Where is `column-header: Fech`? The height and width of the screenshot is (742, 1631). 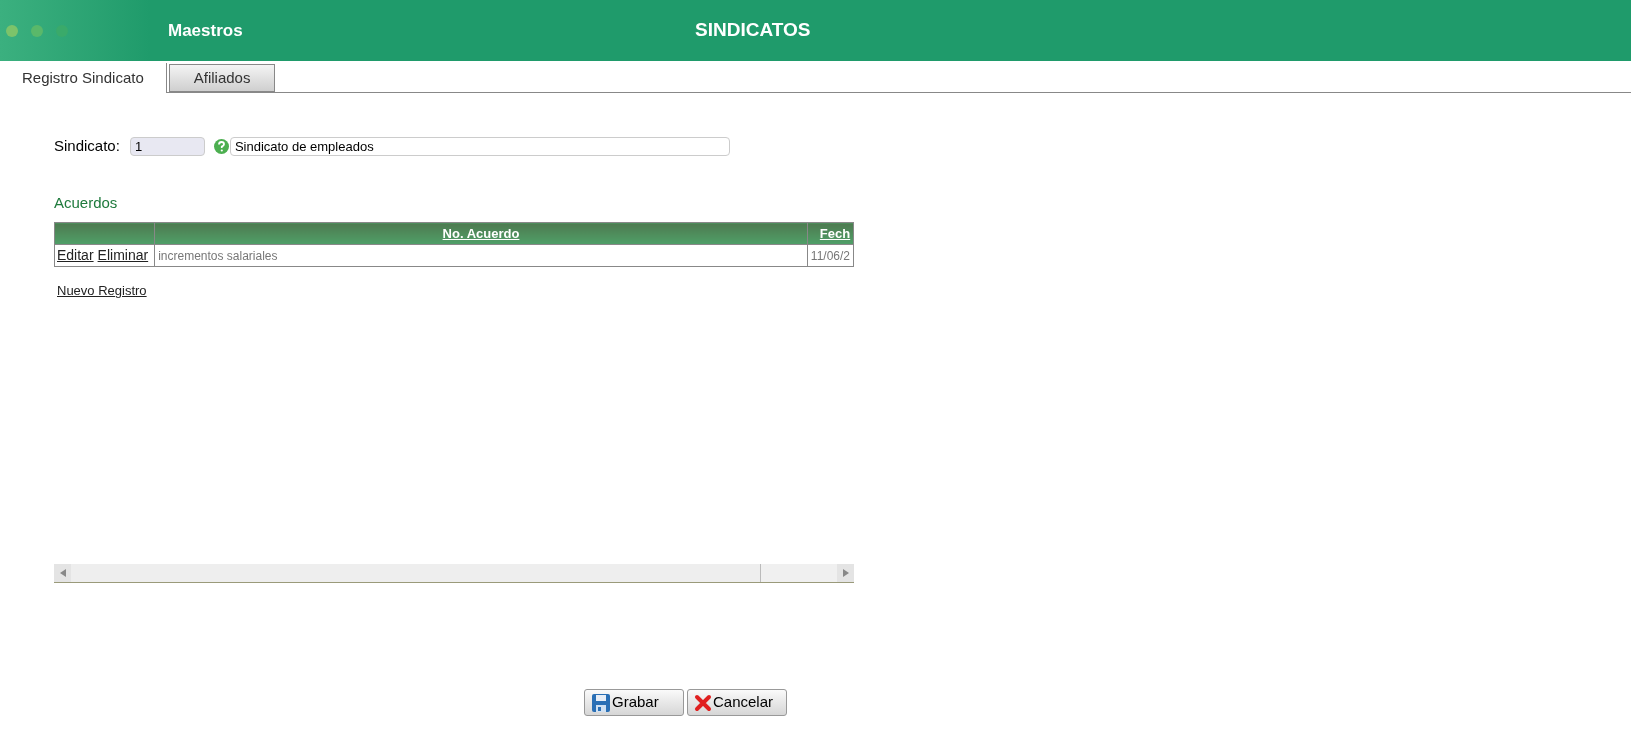
column-header: Fech is located at coordinates (830, 233).